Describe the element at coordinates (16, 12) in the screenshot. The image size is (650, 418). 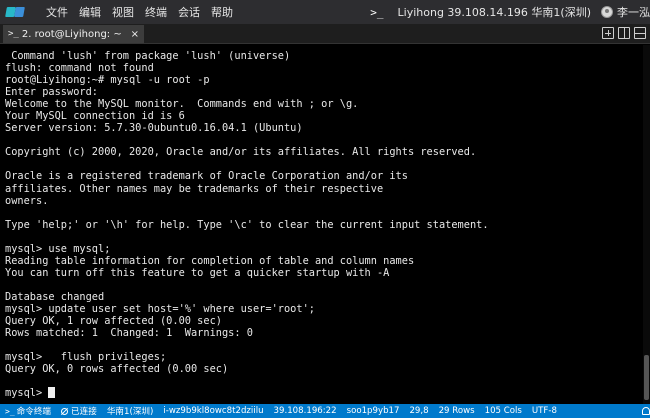
I see `app-logo-icon` at that location.